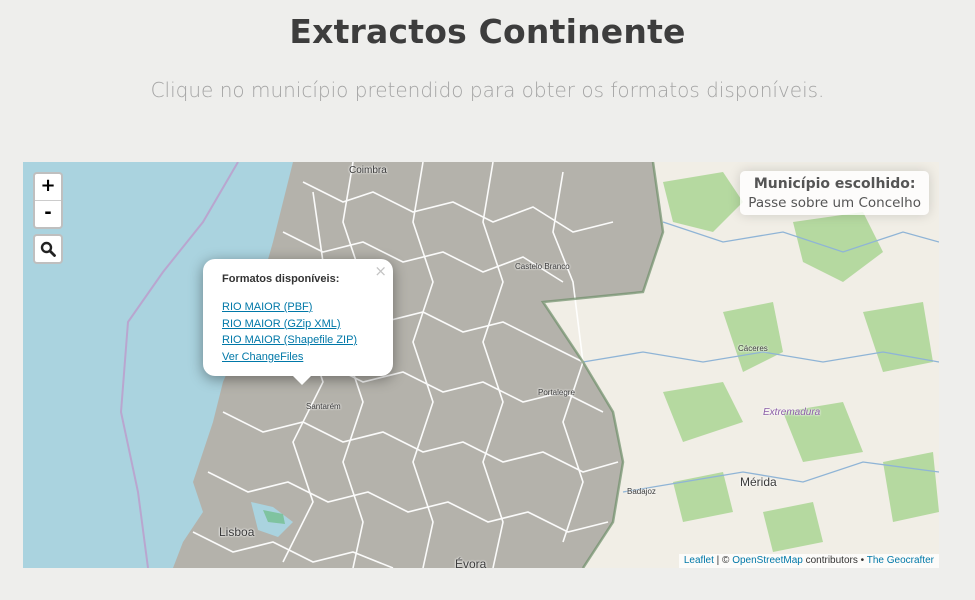 This screenshot has height=600, width=975. What do you see at coordinates (380, 271) in the screenshot?
I see `popup-close-button: ×` at bounding box center [380, 271].